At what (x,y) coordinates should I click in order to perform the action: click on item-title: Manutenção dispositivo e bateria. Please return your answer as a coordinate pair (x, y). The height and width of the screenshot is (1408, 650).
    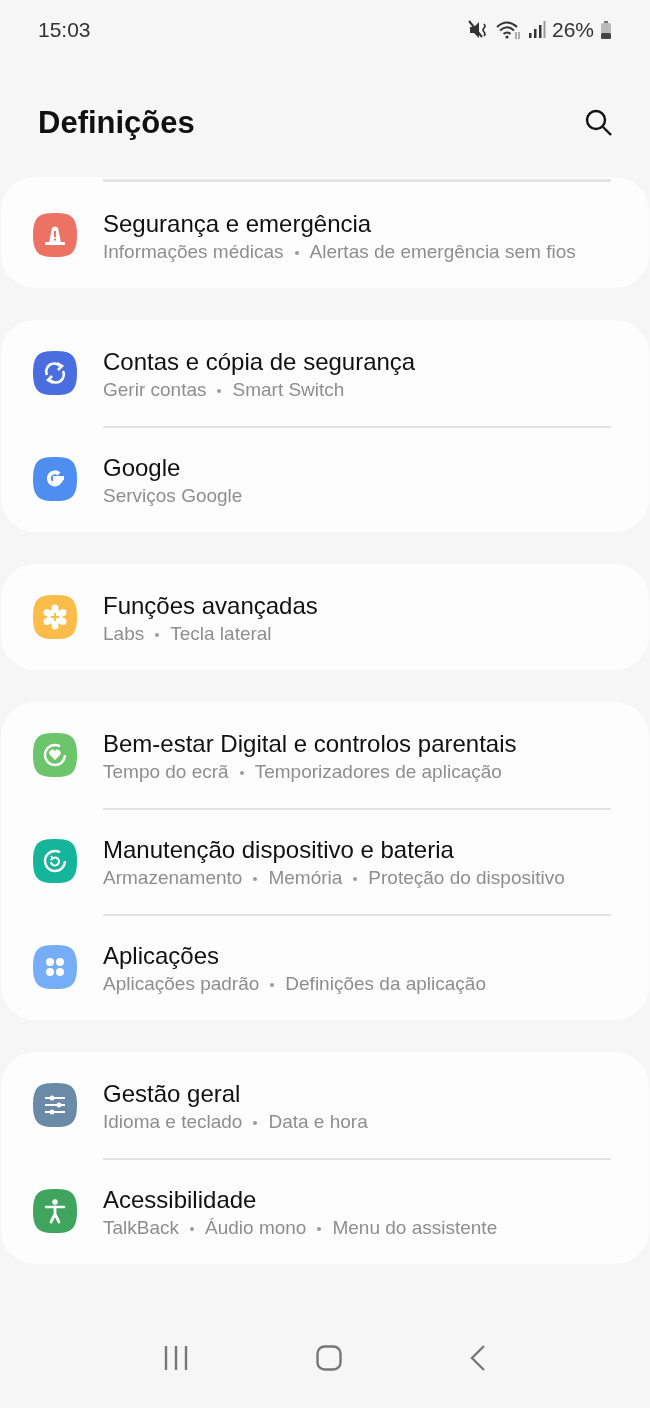
    Looking at the image, I should click on (279, 850).